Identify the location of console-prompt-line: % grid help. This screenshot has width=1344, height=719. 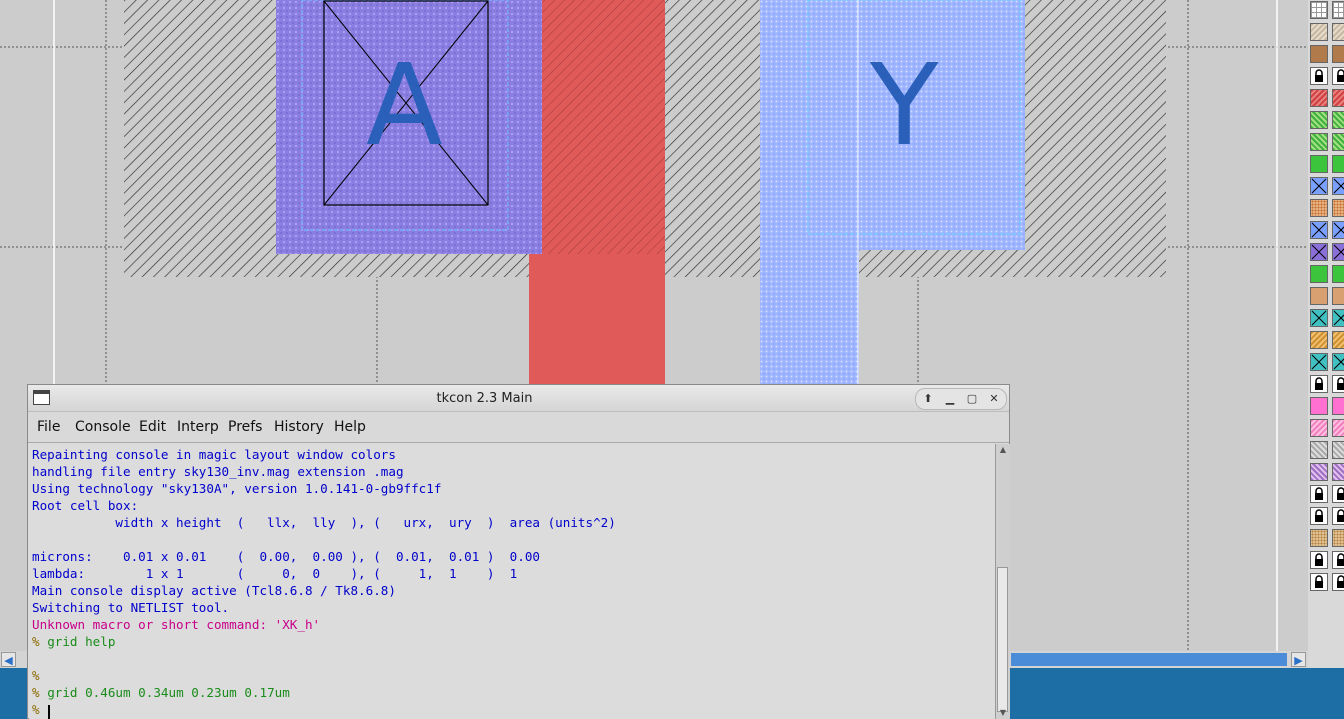
(73, 641).